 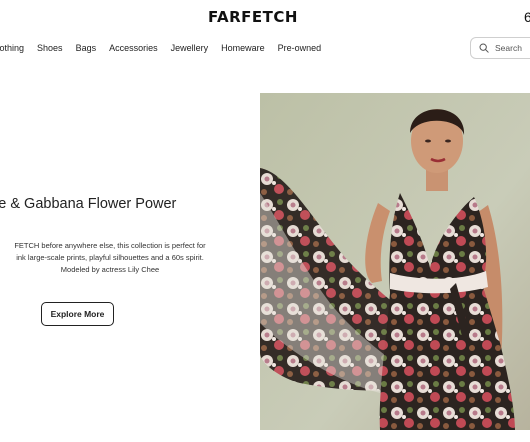 What do you see at coordinates (527, 17) in the screenshot?
I see `account-icon: 6` at bounding box center [527, 17].